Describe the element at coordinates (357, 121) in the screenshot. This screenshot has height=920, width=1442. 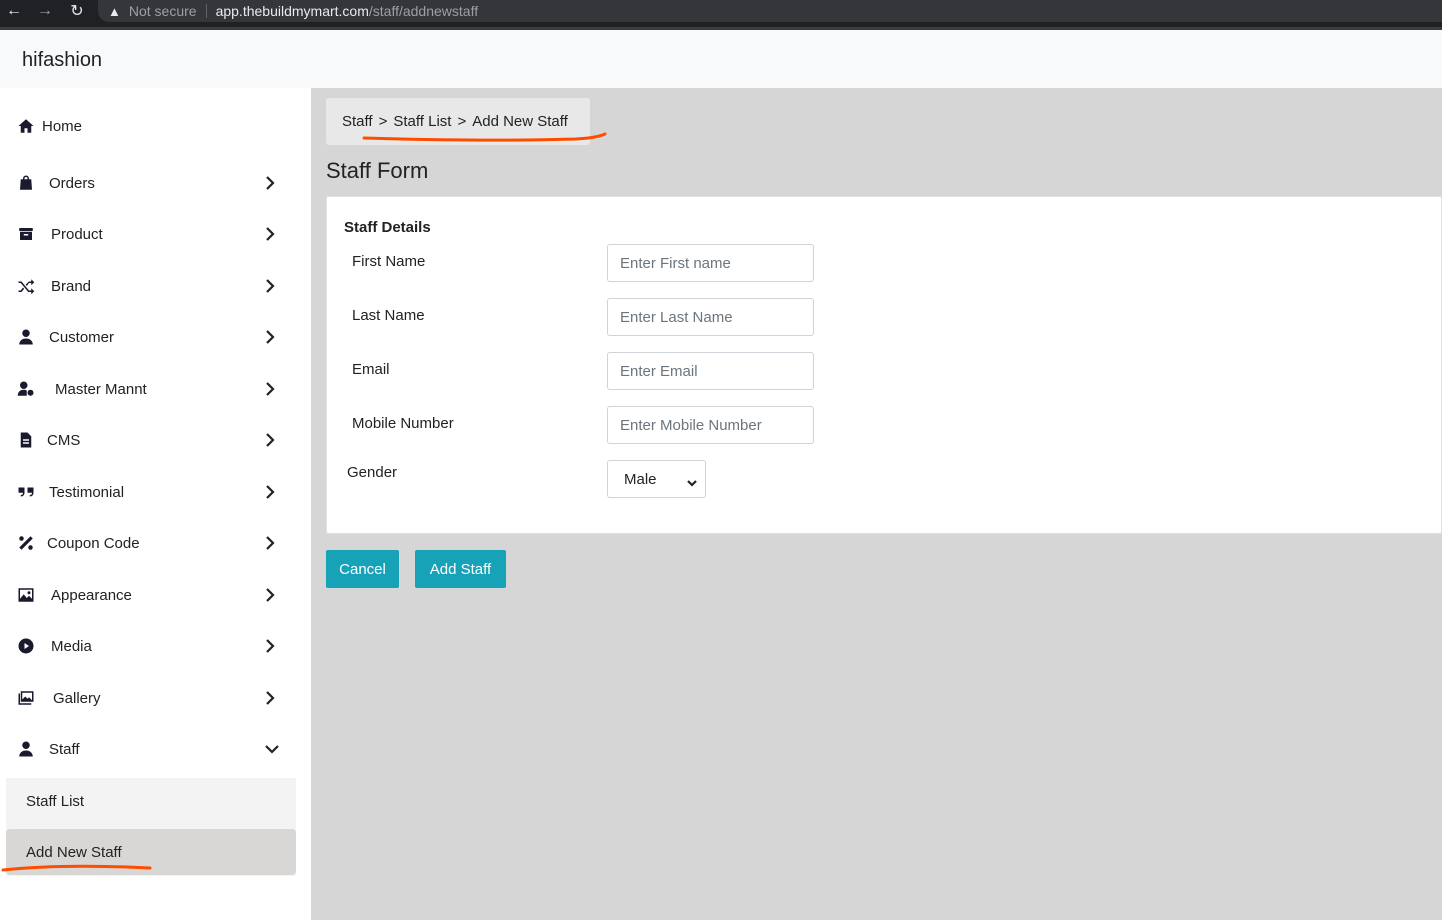
I see `breadcrumb-staff: Staff` at that location.